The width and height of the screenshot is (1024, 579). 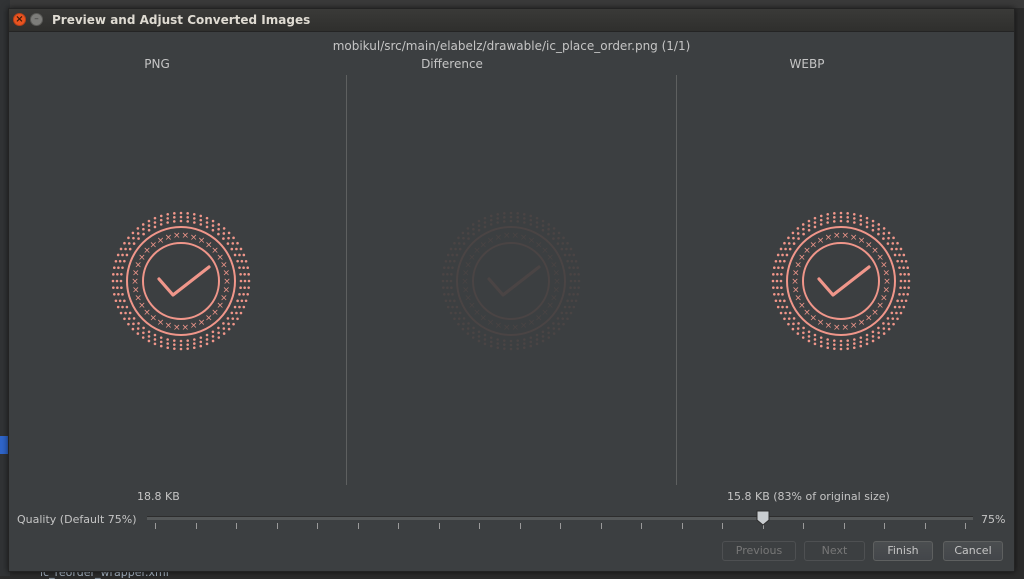 I want to click on window-close-button: ×, so click(x=19, y=19).